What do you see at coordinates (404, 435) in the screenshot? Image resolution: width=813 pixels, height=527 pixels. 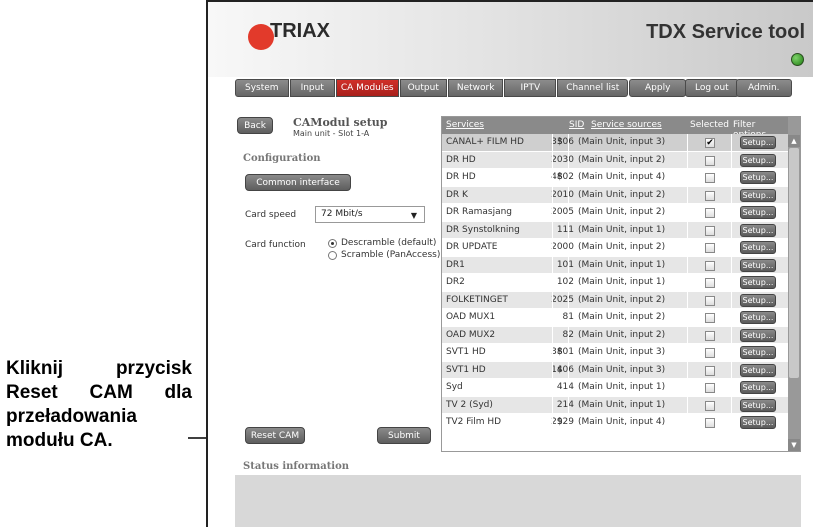 I see `submit-button: Submit` at bounding box center [404, 435].